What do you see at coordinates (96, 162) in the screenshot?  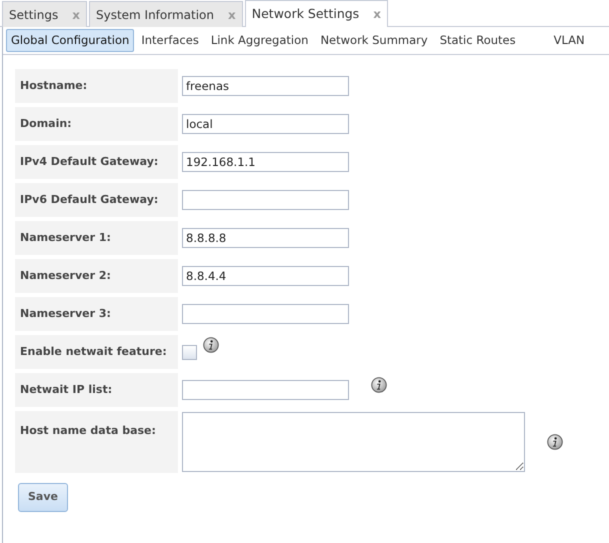 I see `field-label: IPv4 Default Gateway:` at bounding box center [96, 162].